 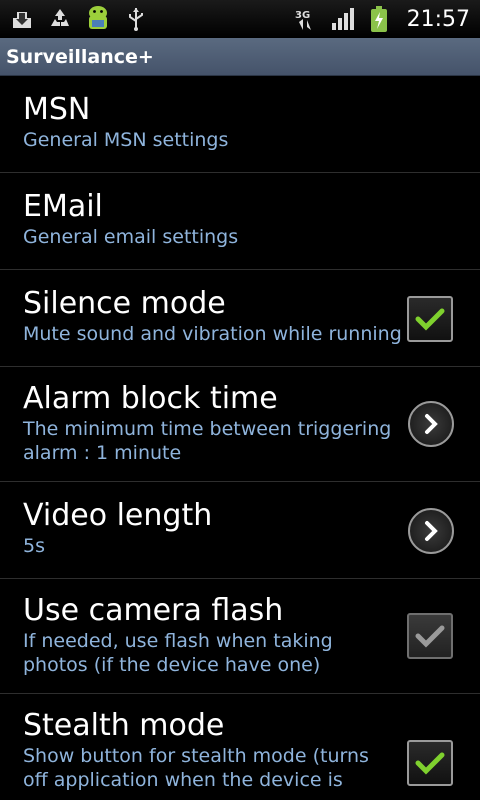 I want to click on setting-summary-line2: off application when the device is, so click(x=183, y=780).